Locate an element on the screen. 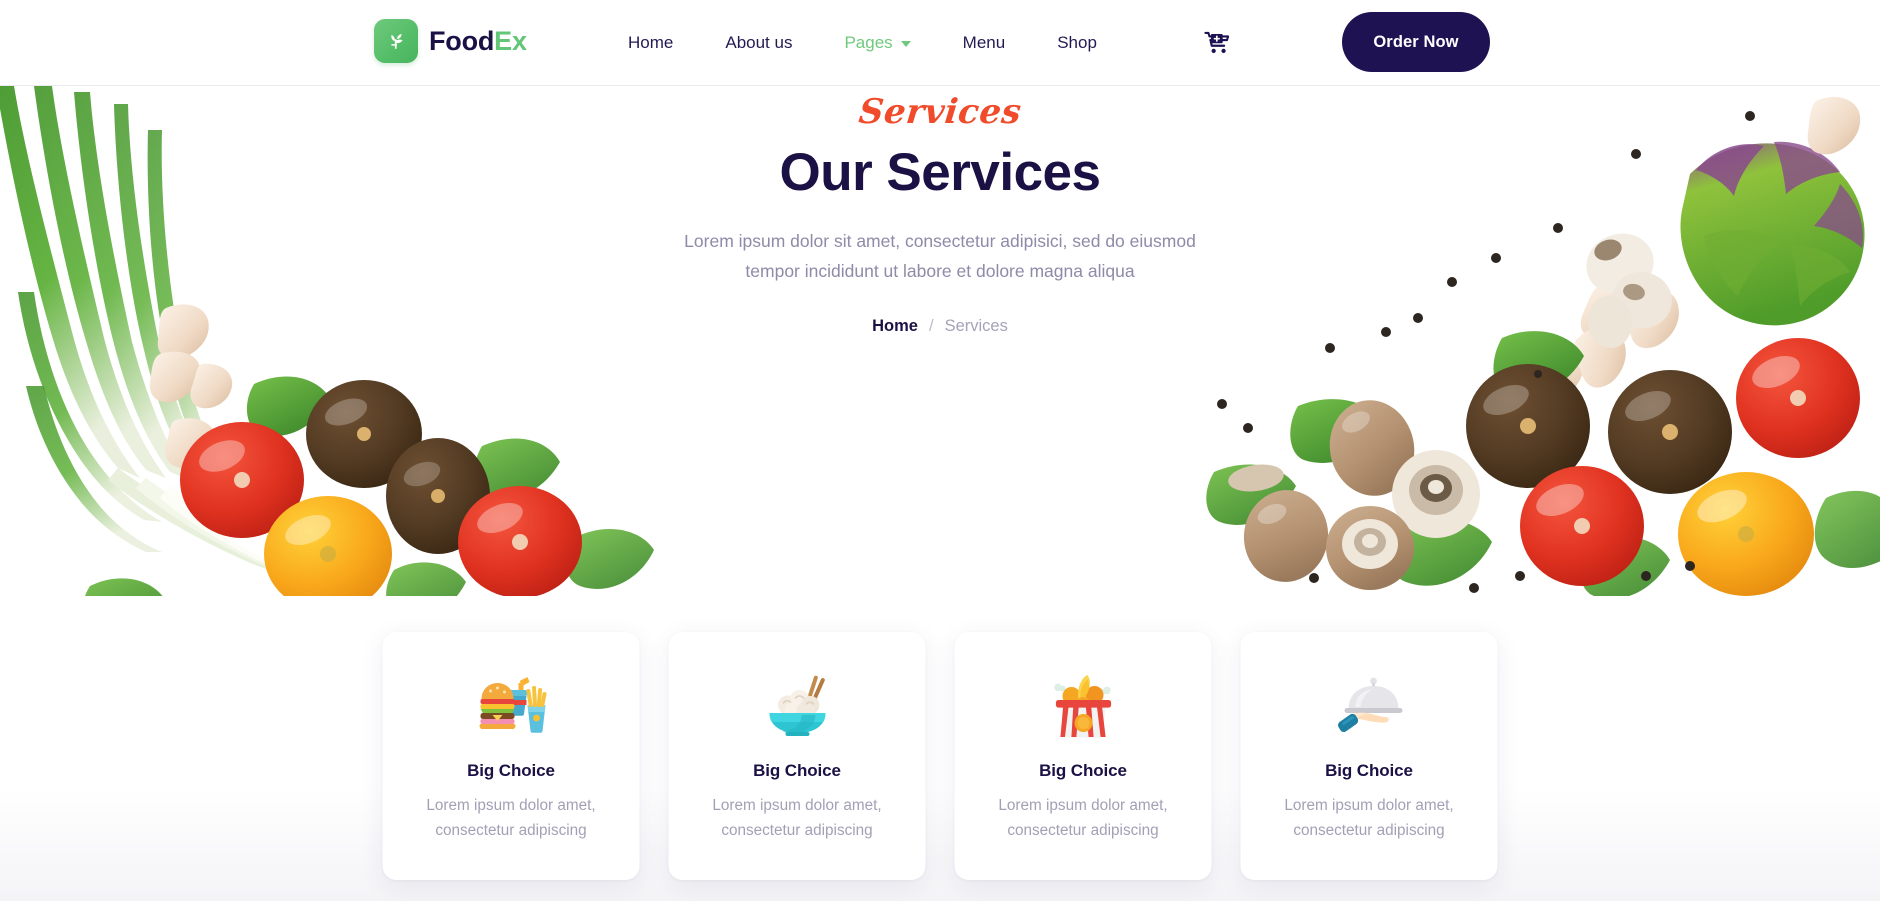 The image size is (1880, 901). nav-item-home: Home is located at coordinates (650, 43).